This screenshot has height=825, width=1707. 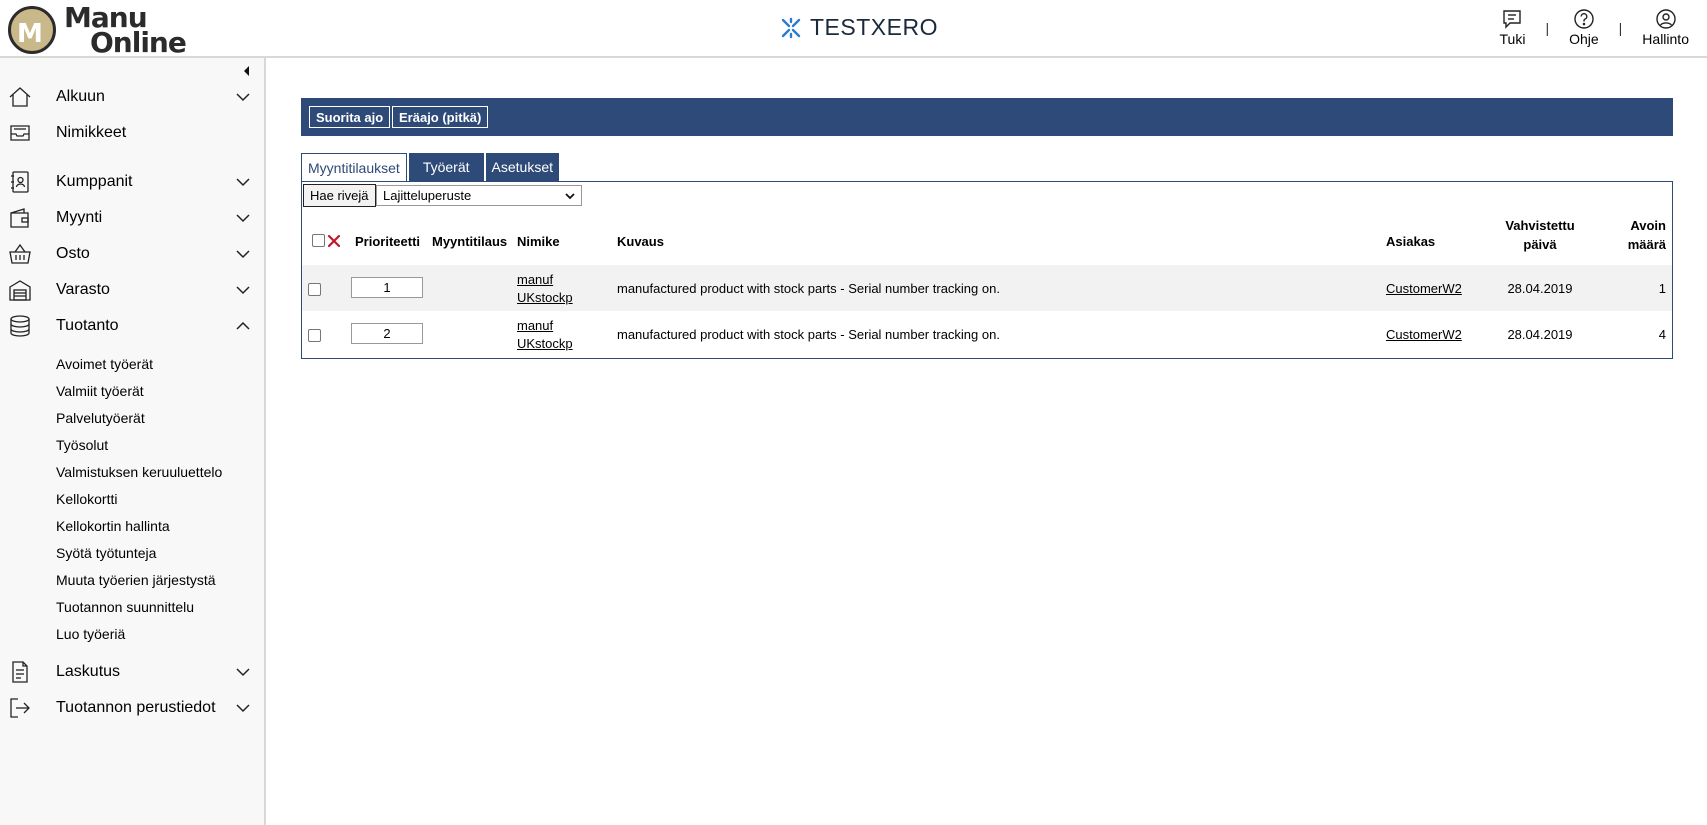 What do you see at coordinates (1411, 241) in the screenshot?
I see `col-customer: Asiakas` at bounding box center [1411, 241].